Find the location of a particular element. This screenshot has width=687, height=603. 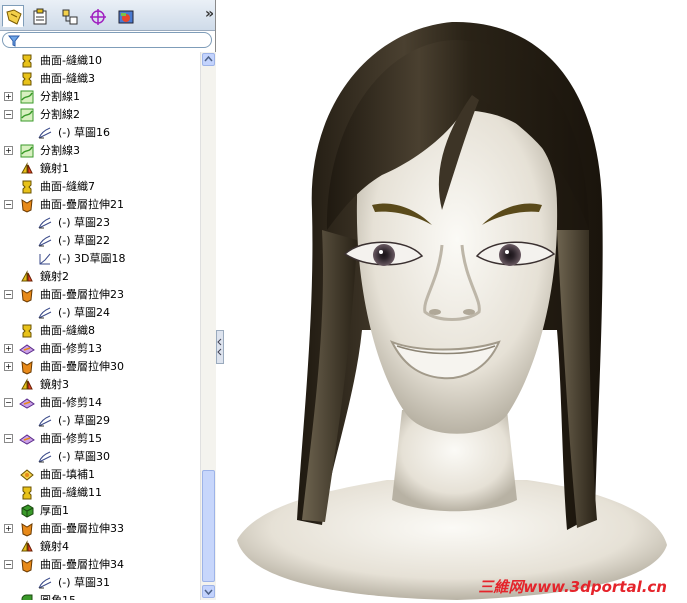

tree-item: (-) 草圖29 is located at coordinates (100, 421).